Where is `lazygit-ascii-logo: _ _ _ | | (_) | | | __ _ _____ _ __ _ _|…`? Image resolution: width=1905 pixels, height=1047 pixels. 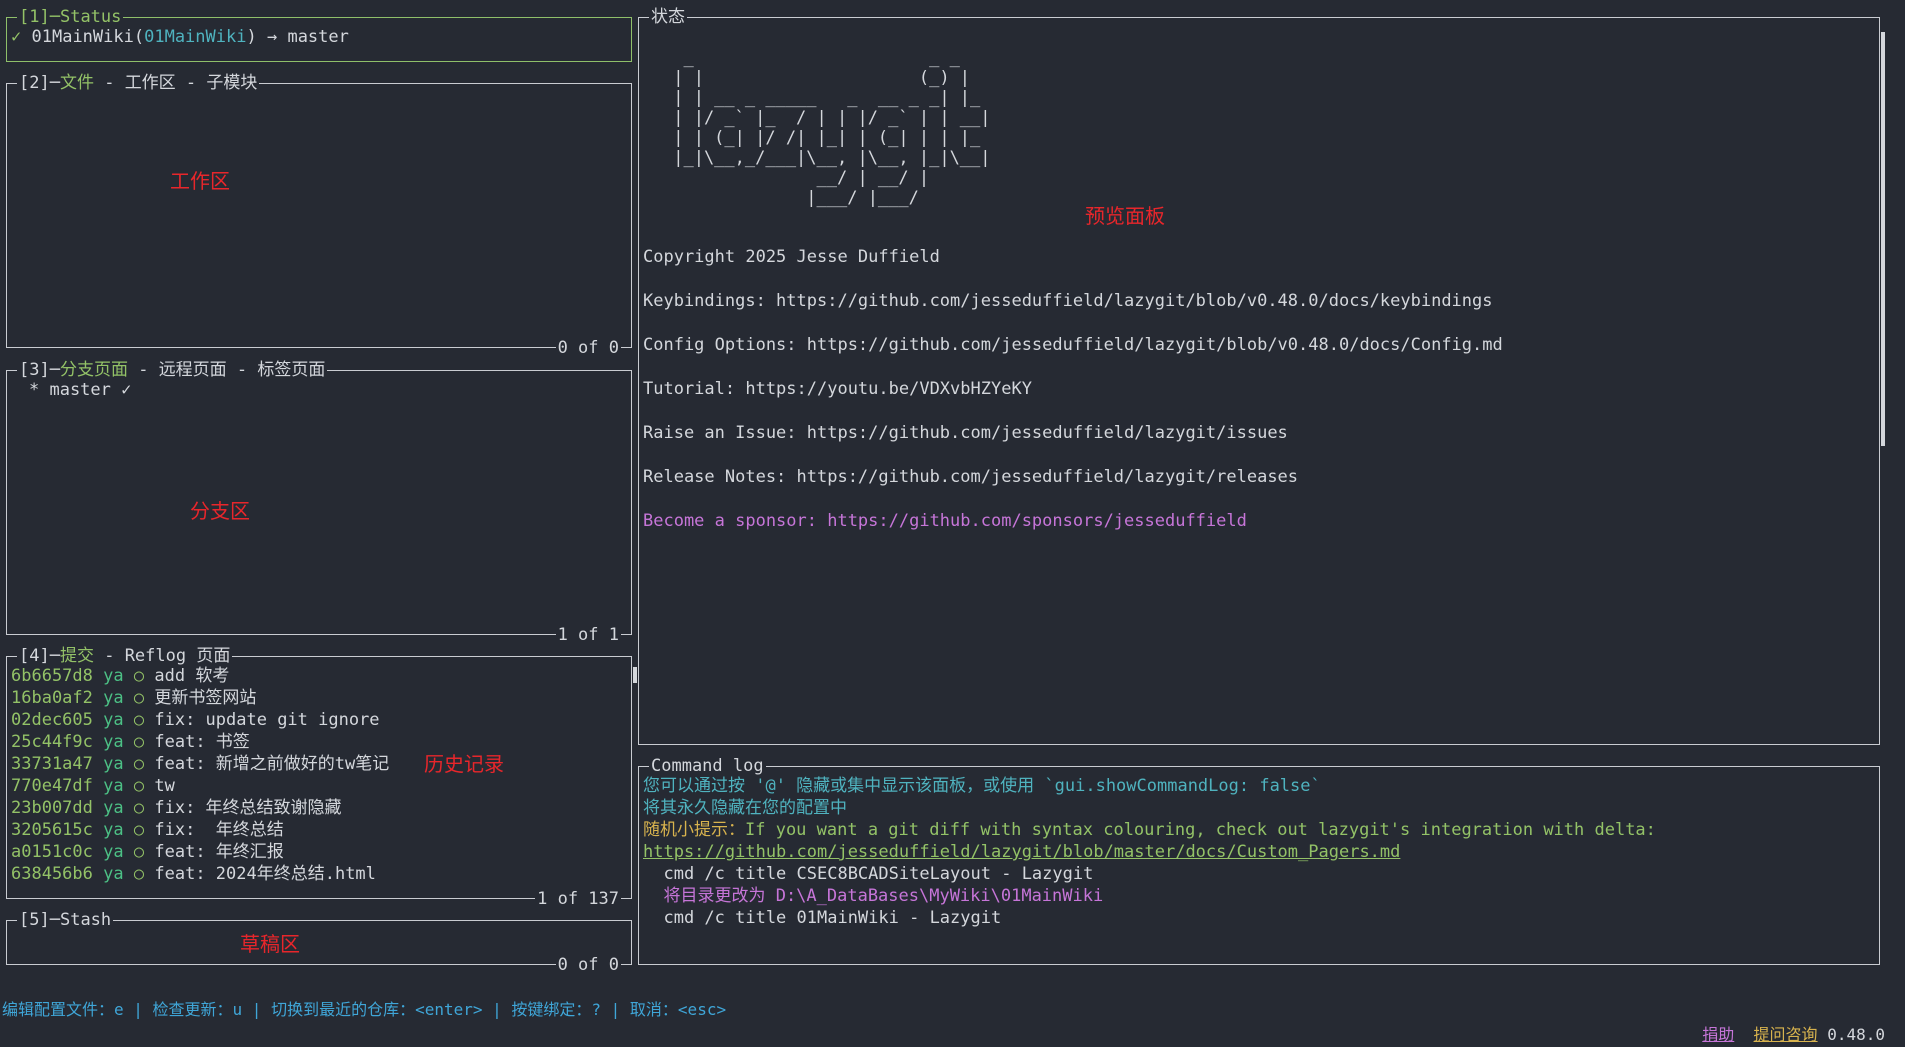
lazygit-ascii-logo: _ _ _ | | (_) | | | __ _ _____ _ __ _ _|… is located at coordinates (832, 128).